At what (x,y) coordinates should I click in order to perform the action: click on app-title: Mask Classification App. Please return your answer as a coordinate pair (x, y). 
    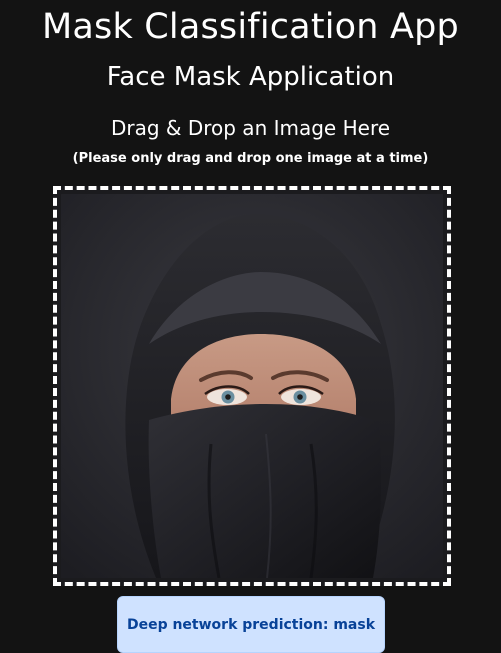
    Looking at the image, I should click on (250, 27).